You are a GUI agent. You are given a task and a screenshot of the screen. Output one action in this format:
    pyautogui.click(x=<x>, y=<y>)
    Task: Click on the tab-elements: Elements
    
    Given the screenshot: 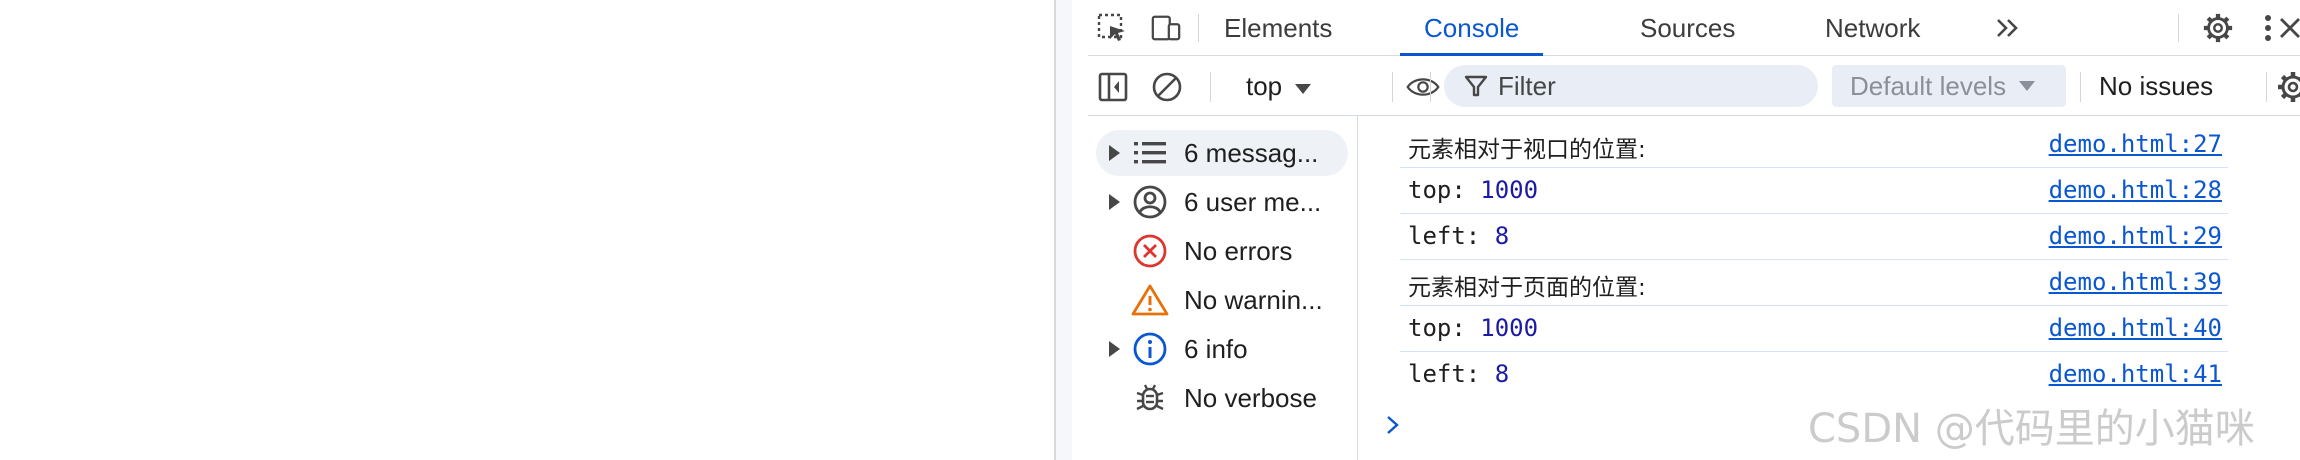 What is the action you would take?
    pyautogui.click(x=1278, y=28)
    